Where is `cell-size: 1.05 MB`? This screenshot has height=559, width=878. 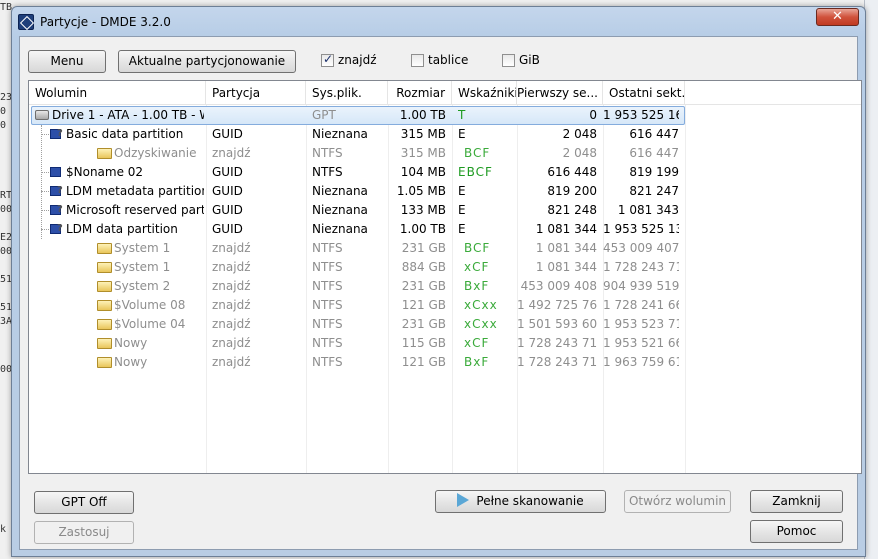 cell-size: 1.05 MB is located at coordinates (421, 191).